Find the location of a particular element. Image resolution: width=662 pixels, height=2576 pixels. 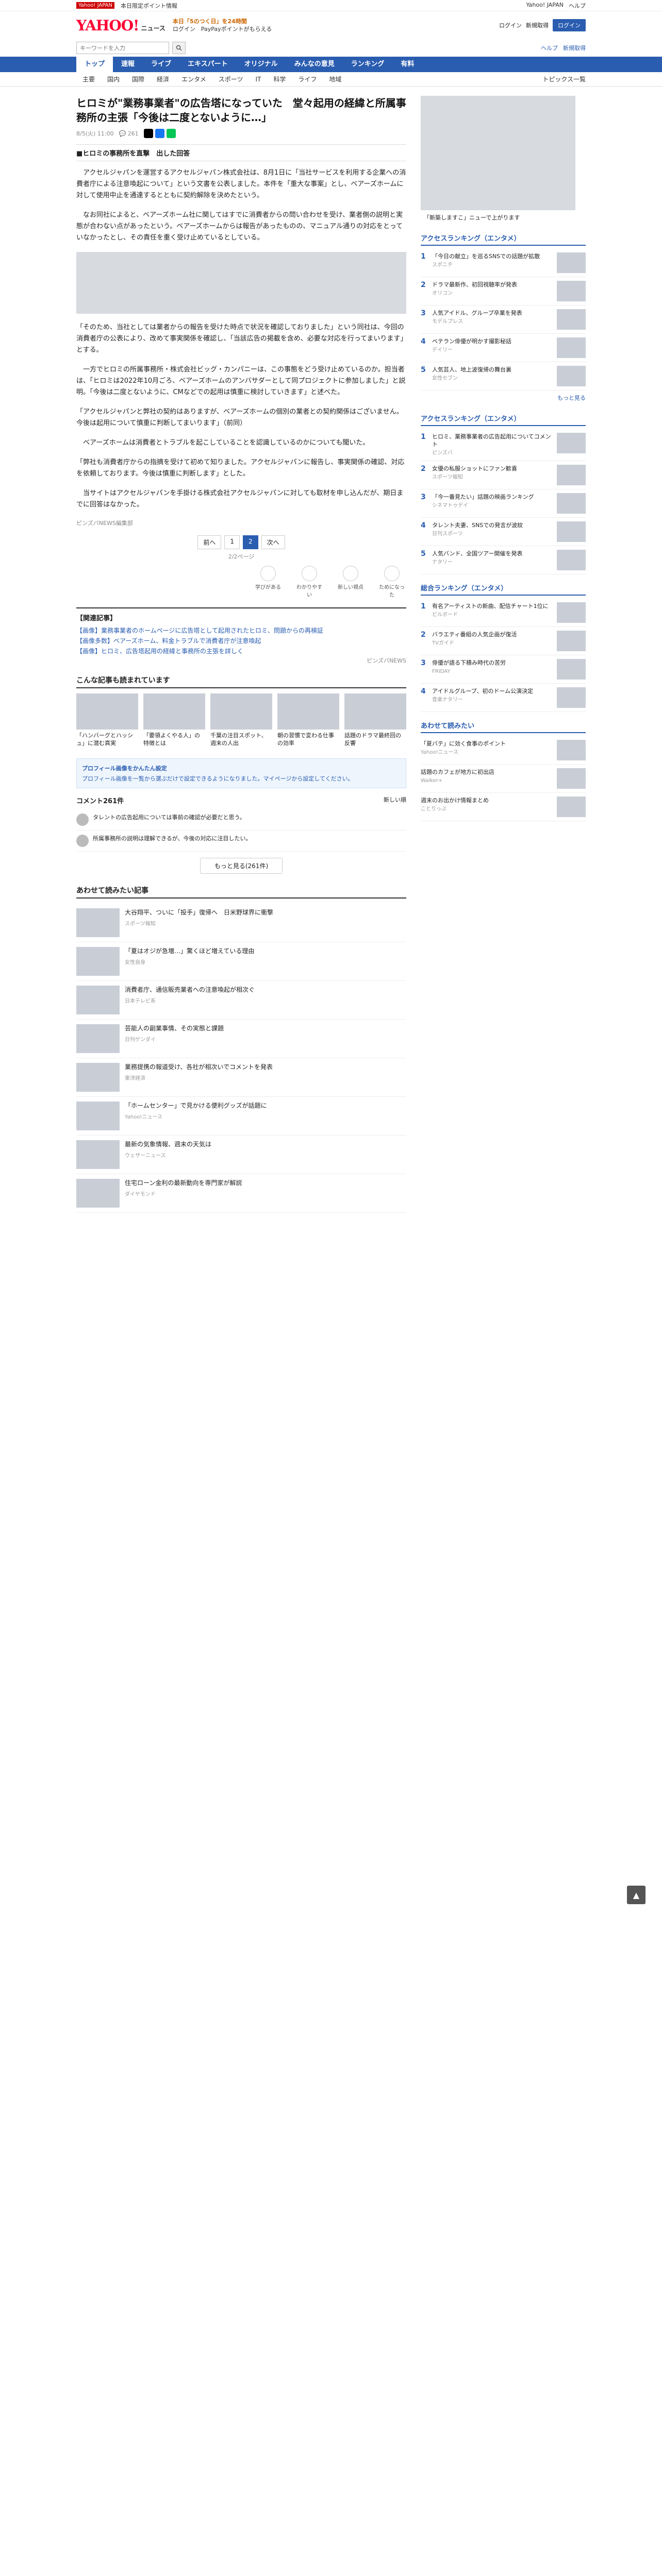

nav-item-top: トップ is located at coordinates (94, 64).